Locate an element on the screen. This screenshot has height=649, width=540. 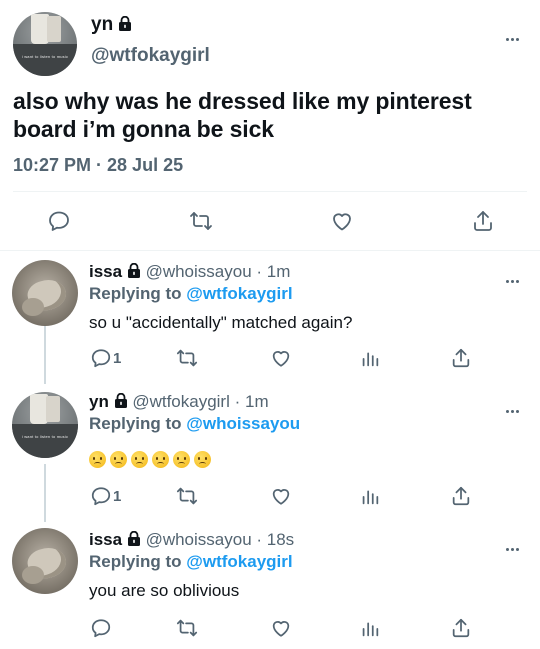
reply-time: · 18s is located at coordinates (275, 539).